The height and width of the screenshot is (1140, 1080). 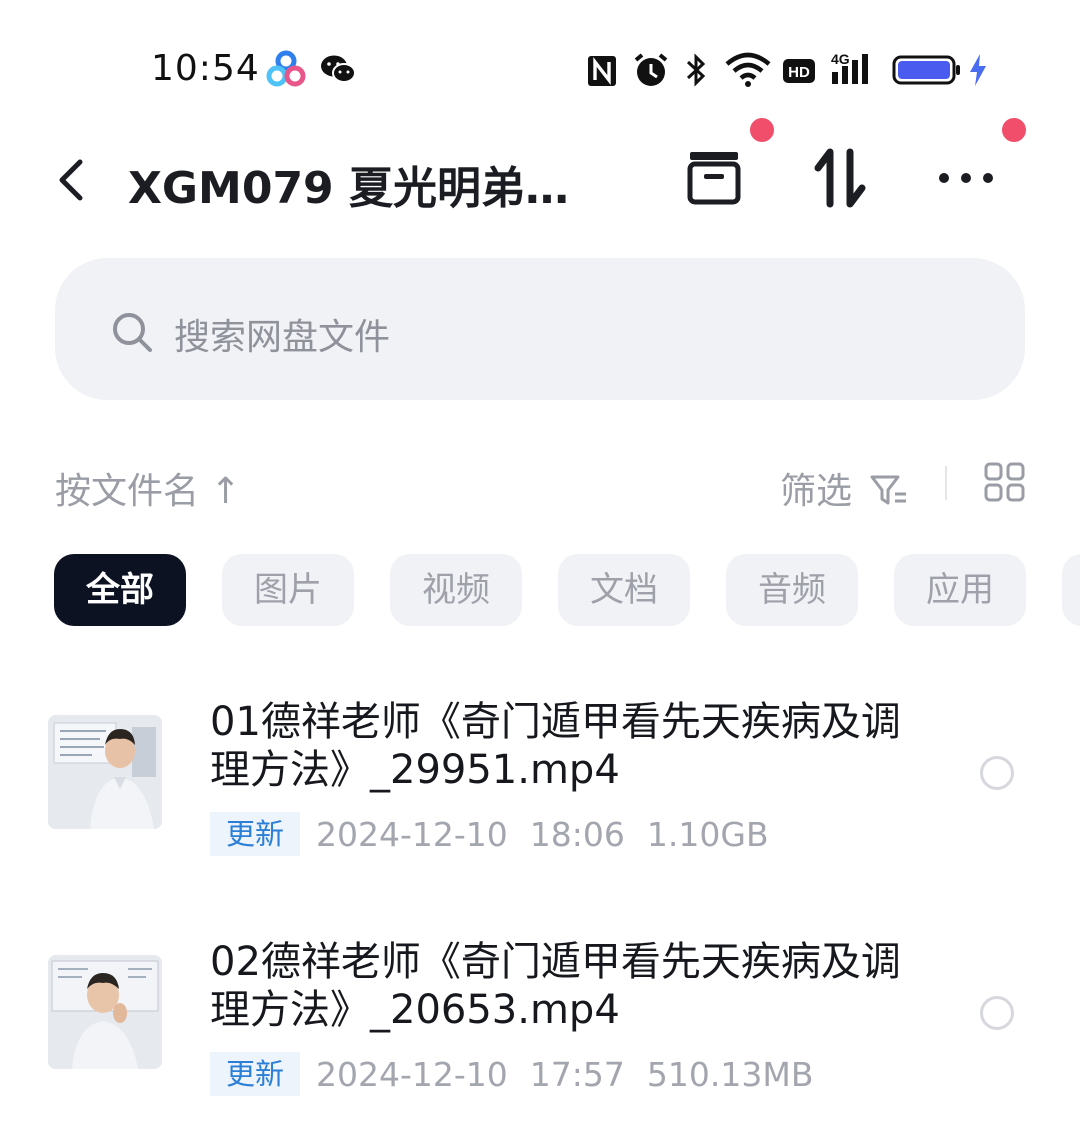 I want to click on file-name: 01德祥老师《奇门遁甲看先天疾病及调理方法》_29951.mp4, so click(x=555, y=746).